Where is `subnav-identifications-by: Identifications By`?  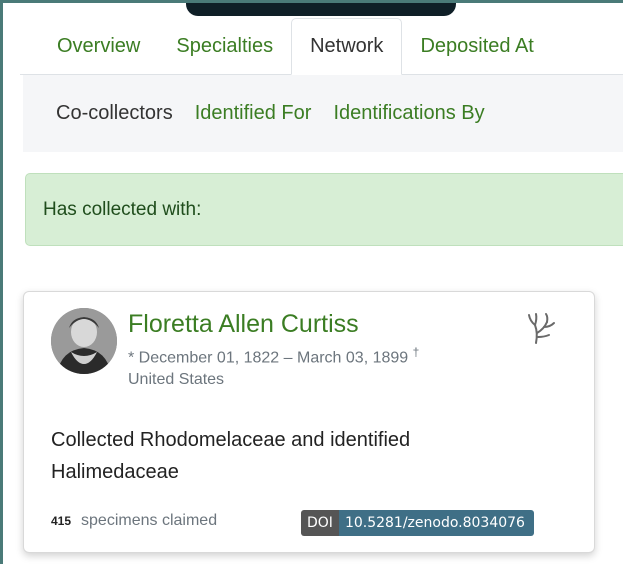 subnav-identifications-by: Identifications By is located at coordinates (408, 113).